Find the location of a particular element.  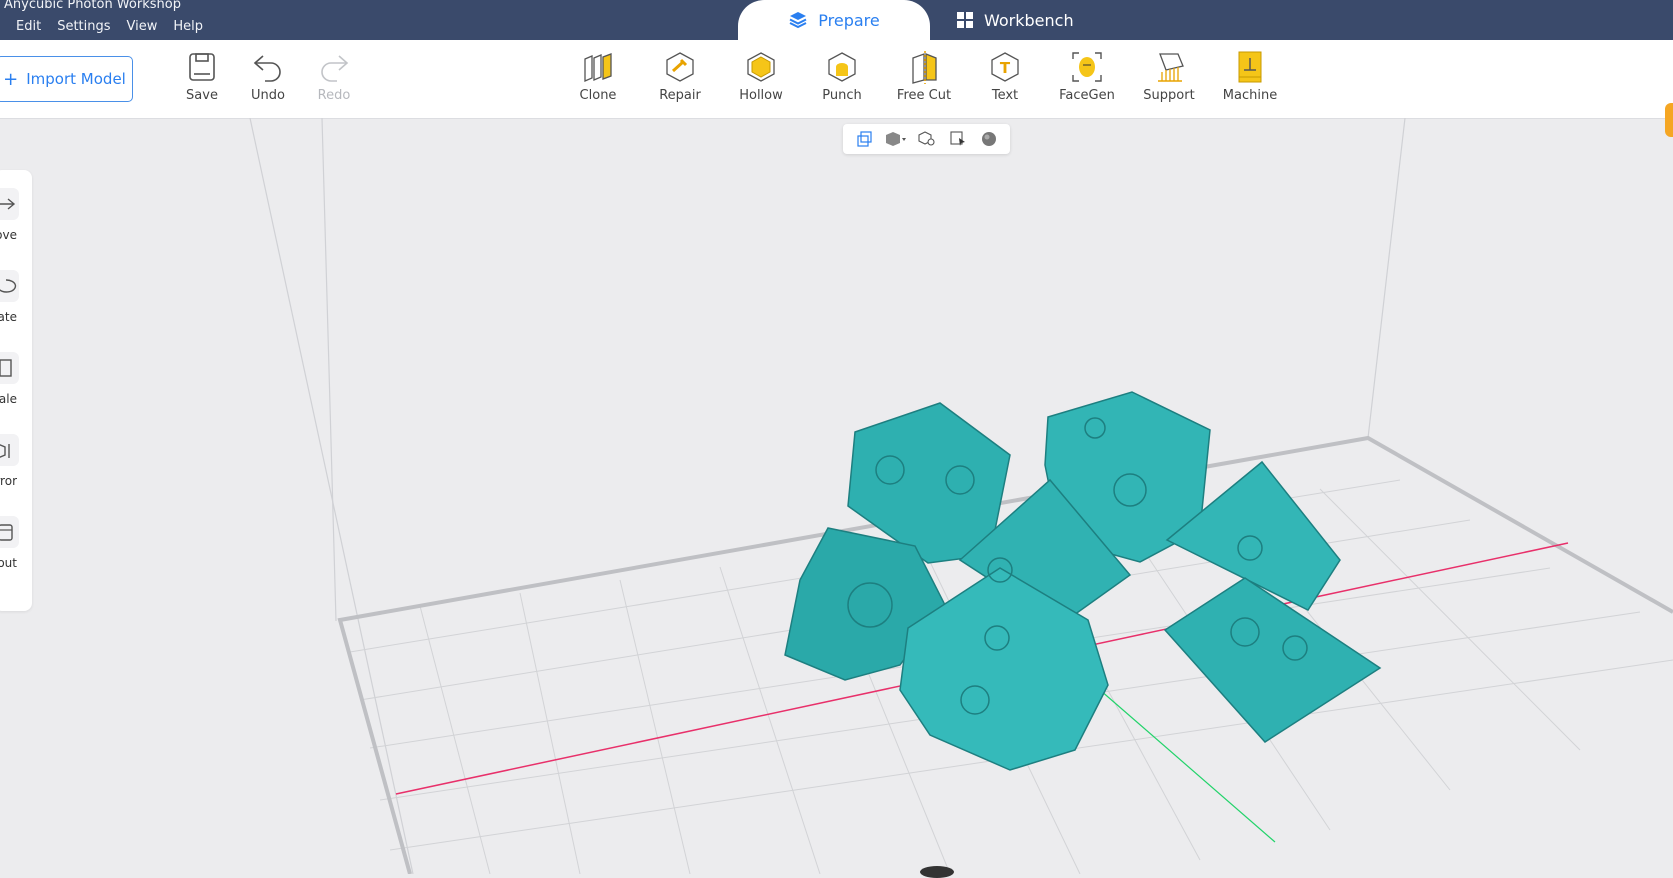

layout-icon is located at coordinates (9, 532).